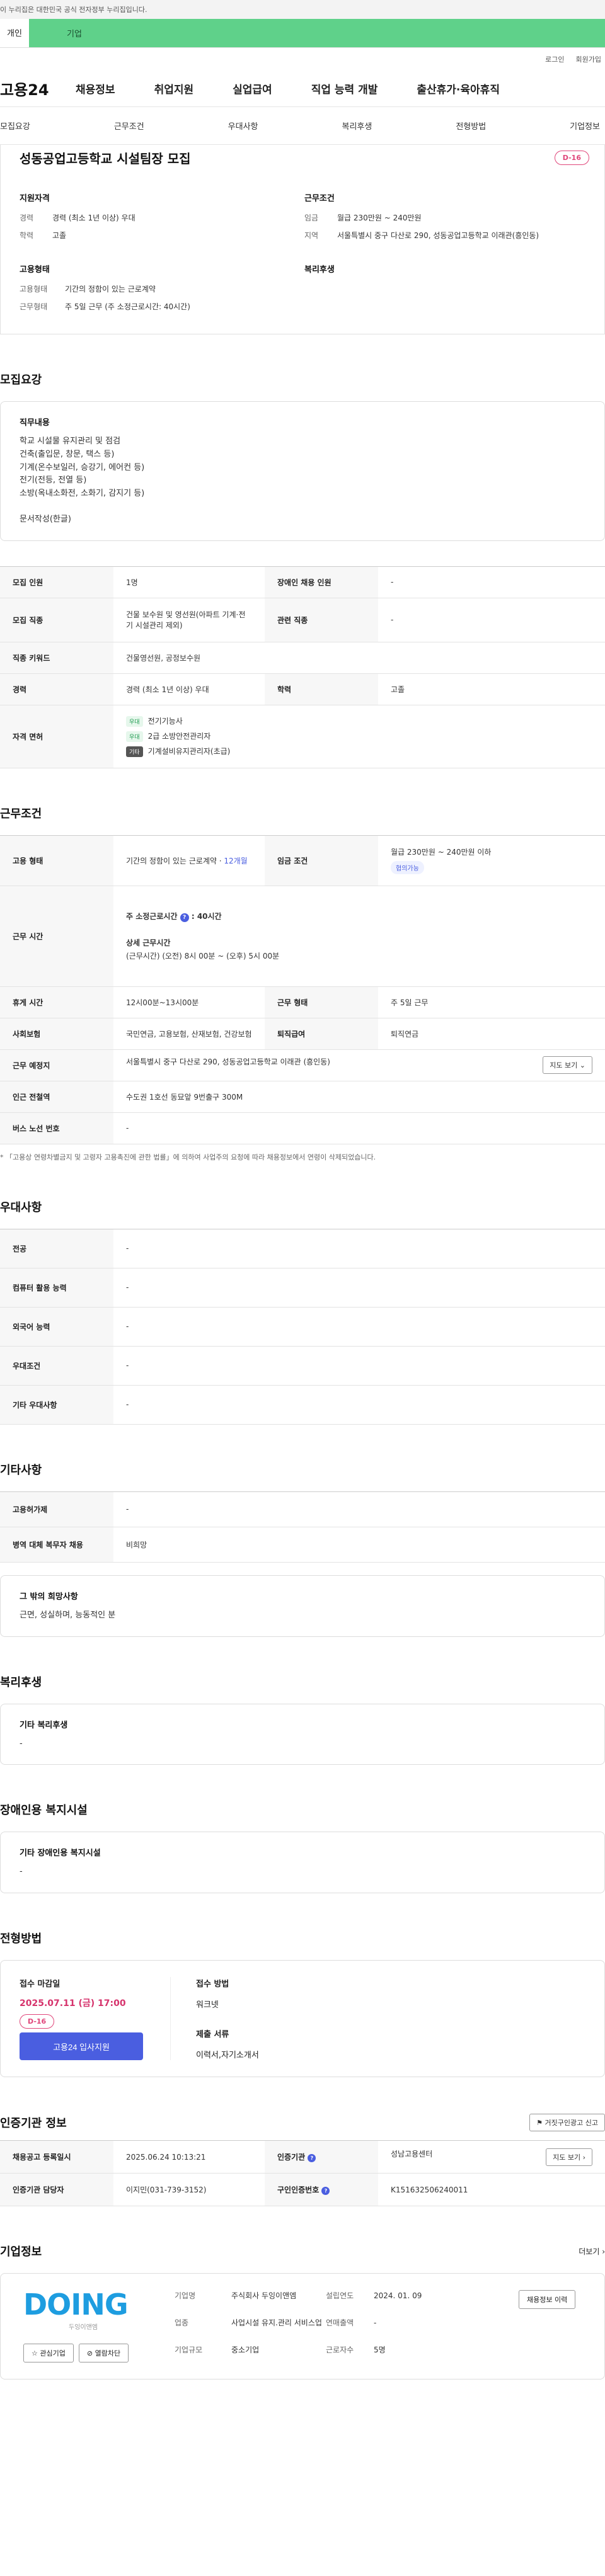 Image resolution: width=605 pixels, height=2576 pixels. What do you see at coordinates (321, 2157) in the screenshot?
I see `label: 인증기관 ?` at bounding box center [321, 2157].